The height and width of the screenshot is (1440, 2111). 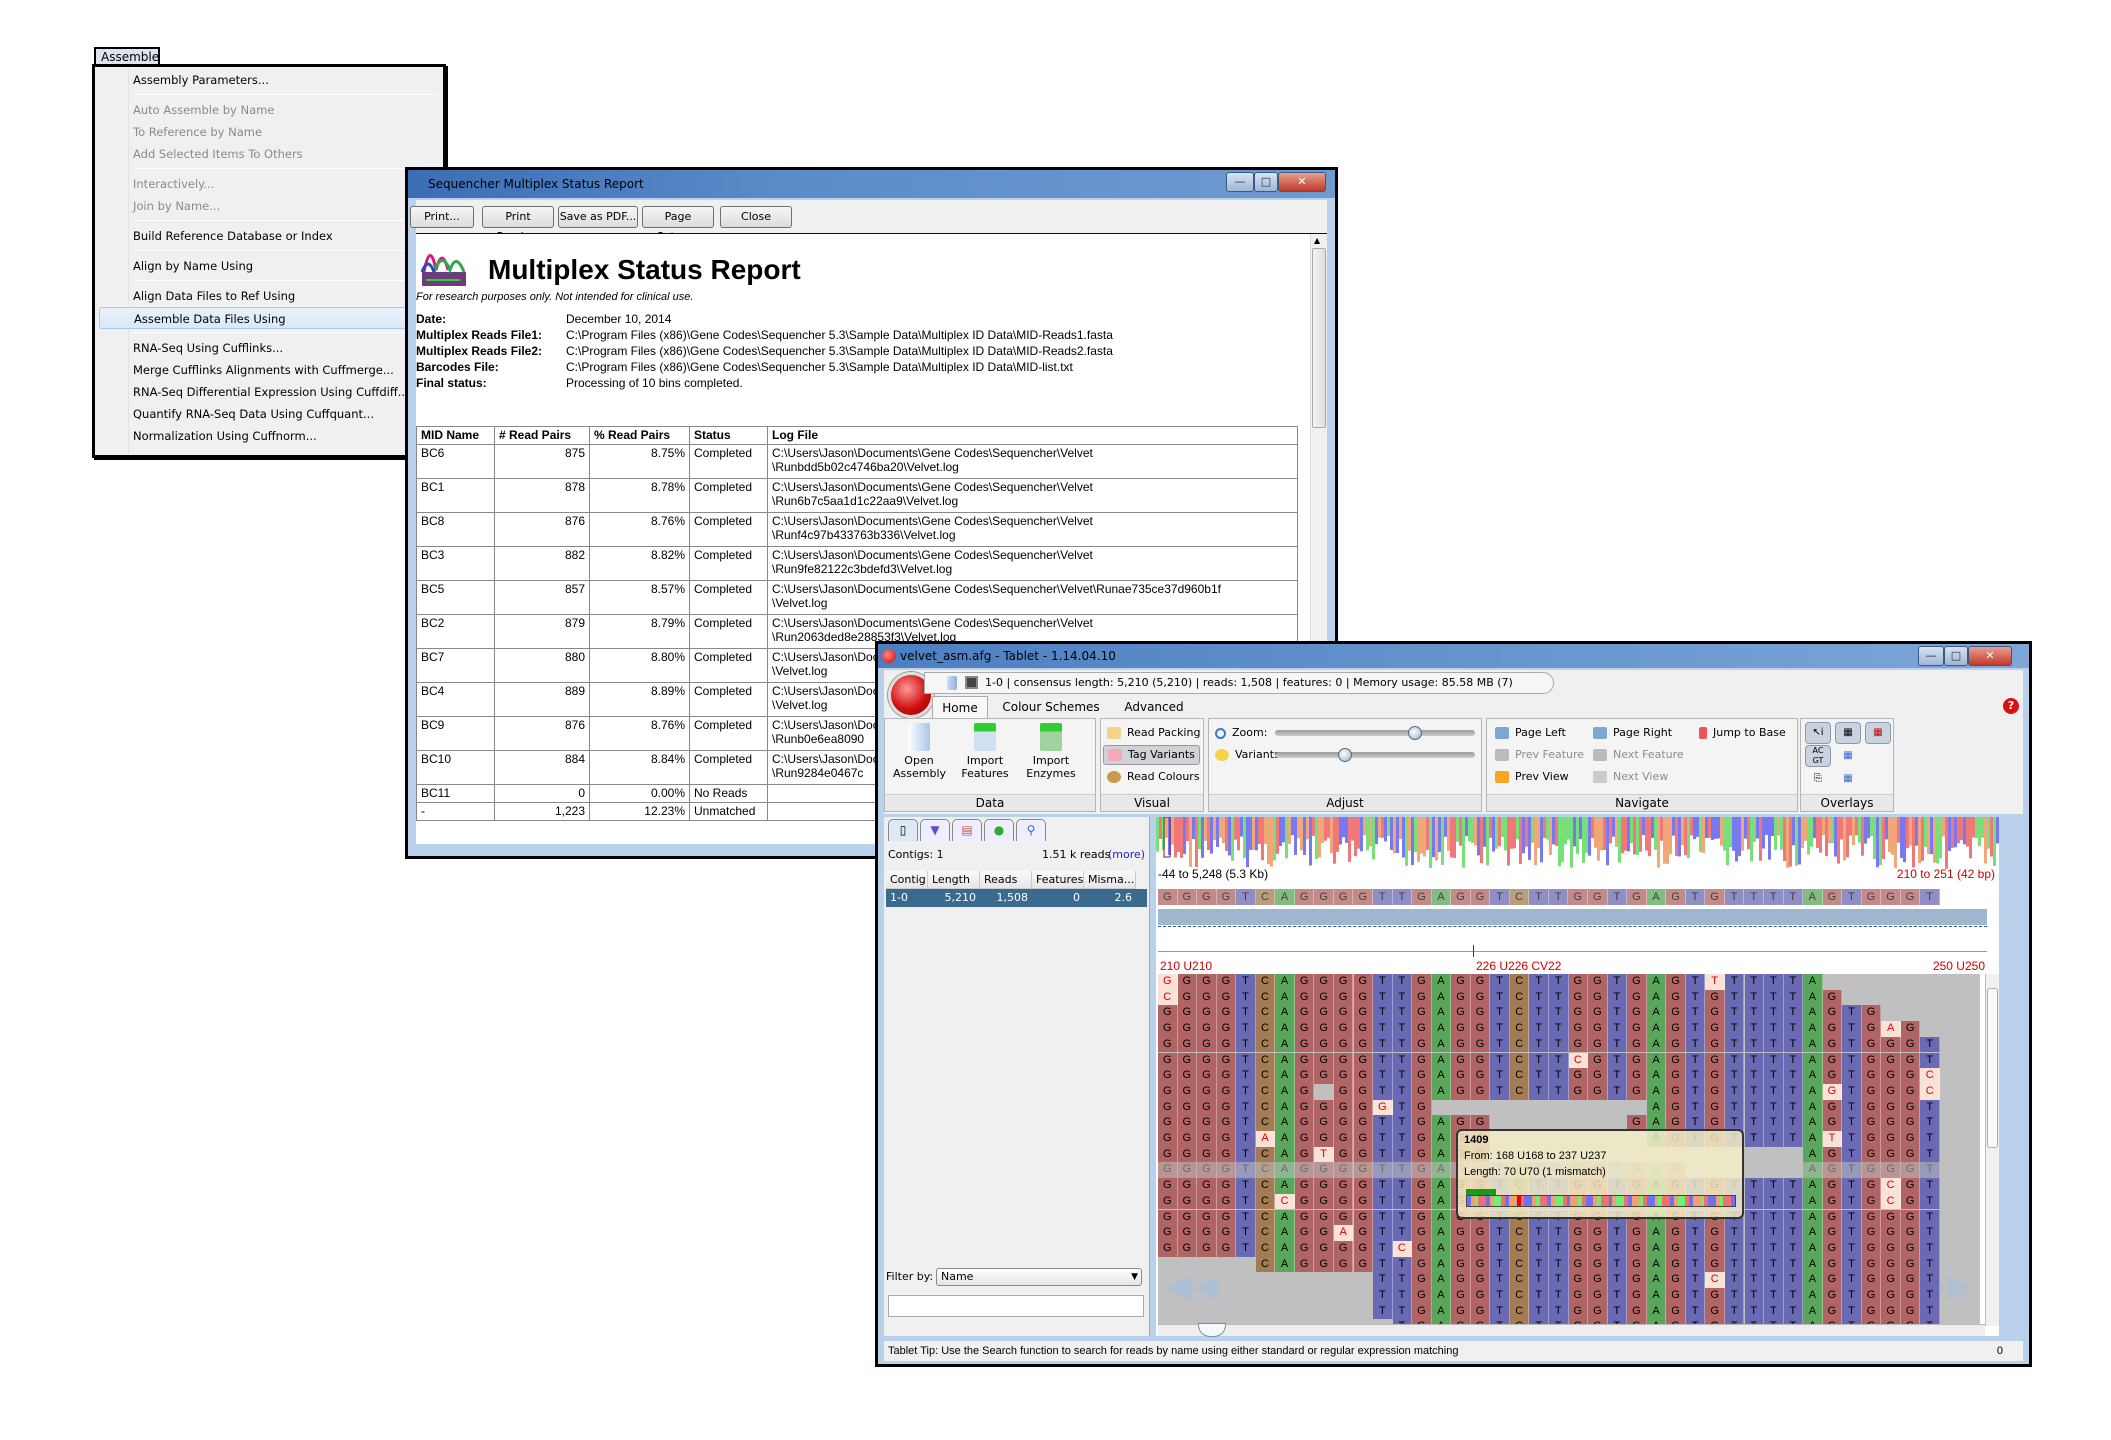 I want to click on more-link: (more), so click(x=1126, y=854).